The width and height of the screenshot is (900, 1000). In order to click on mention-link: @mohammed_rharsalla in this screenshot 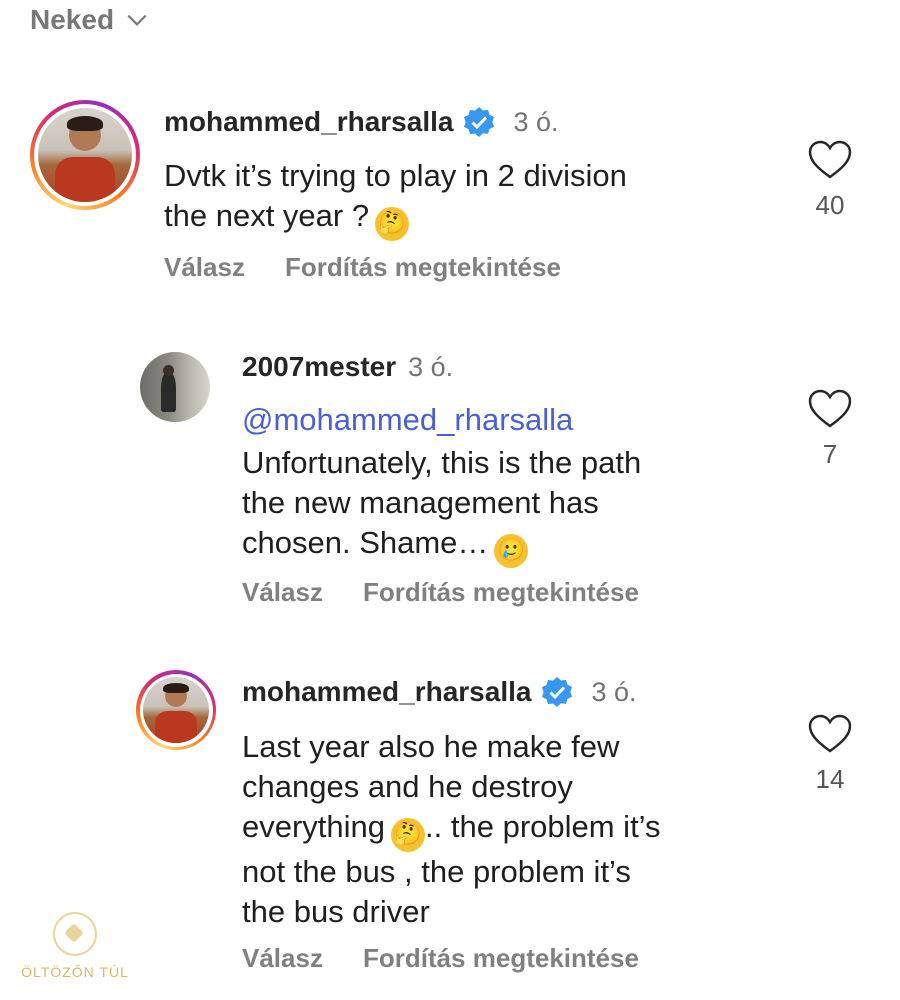, I will do `click(407, 420)`.